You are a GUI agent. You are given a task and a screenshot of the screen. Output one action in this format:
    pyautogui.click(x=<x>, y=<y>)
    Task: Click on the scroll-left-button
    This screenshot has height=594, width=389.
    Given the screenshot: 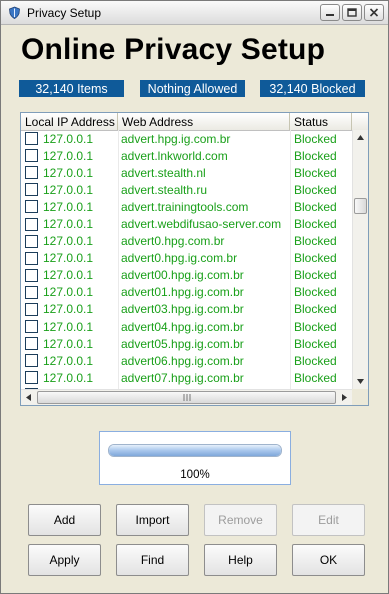 What is the action you would take?
    pyautogui.click(x=28, y=397)
    